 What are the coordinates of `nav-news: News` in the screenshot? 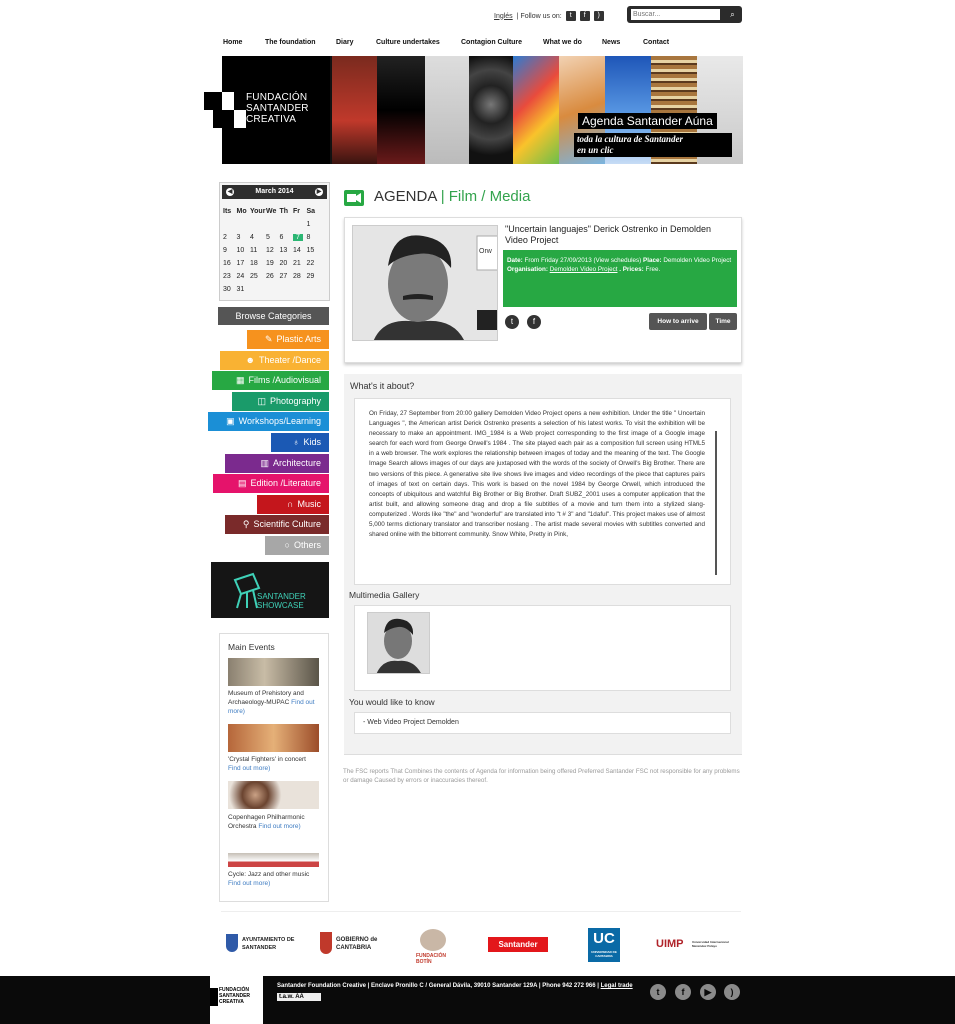 It's located at (622, 42).